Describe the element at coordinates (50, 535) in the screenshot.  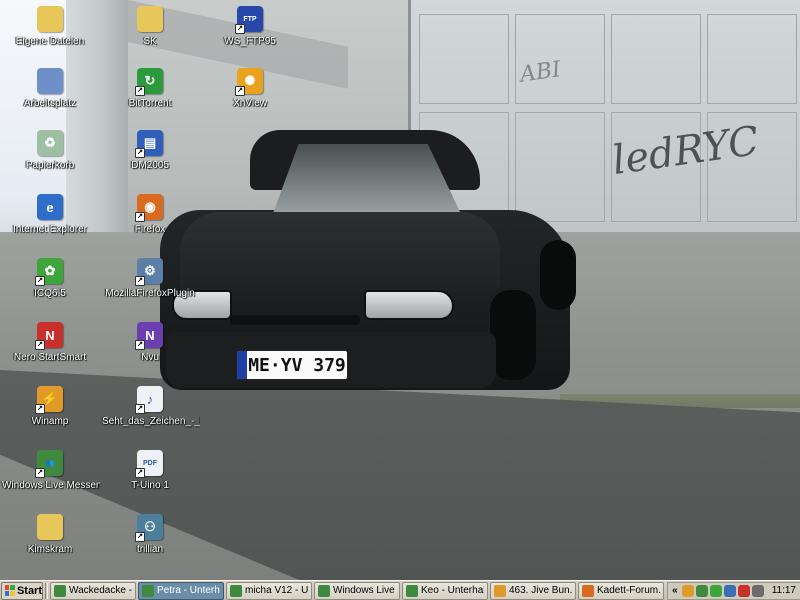
I see `desktop-shortcut: Kimskram` at that location.